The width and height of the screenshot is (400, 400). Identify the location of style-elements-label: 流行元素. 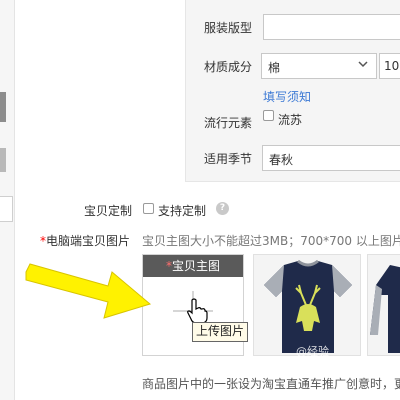
(228, 123).